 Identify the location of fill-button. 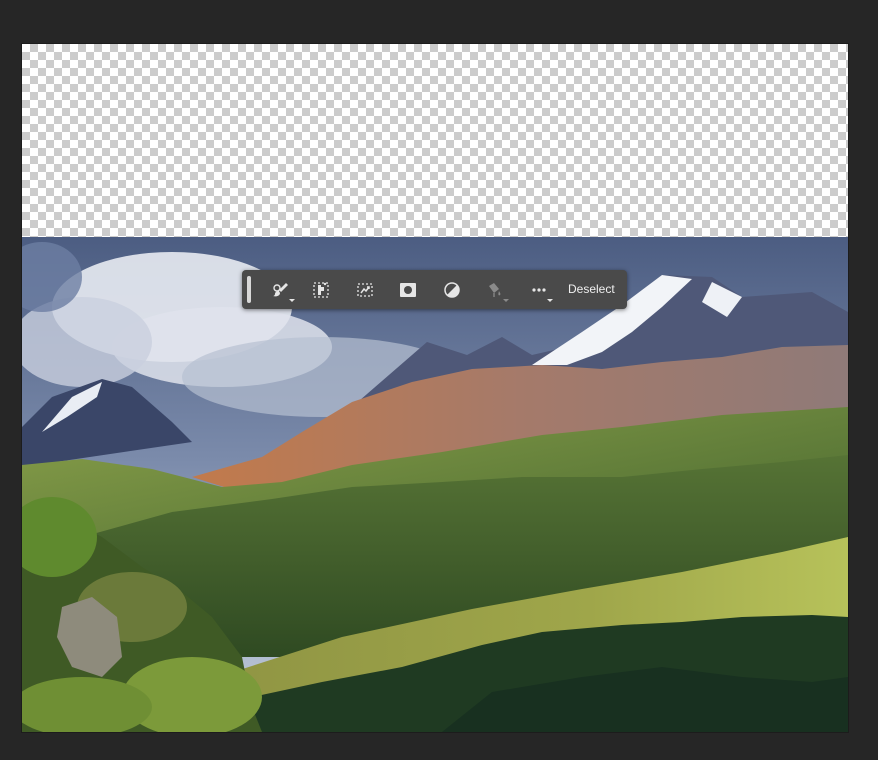
(495, 289).